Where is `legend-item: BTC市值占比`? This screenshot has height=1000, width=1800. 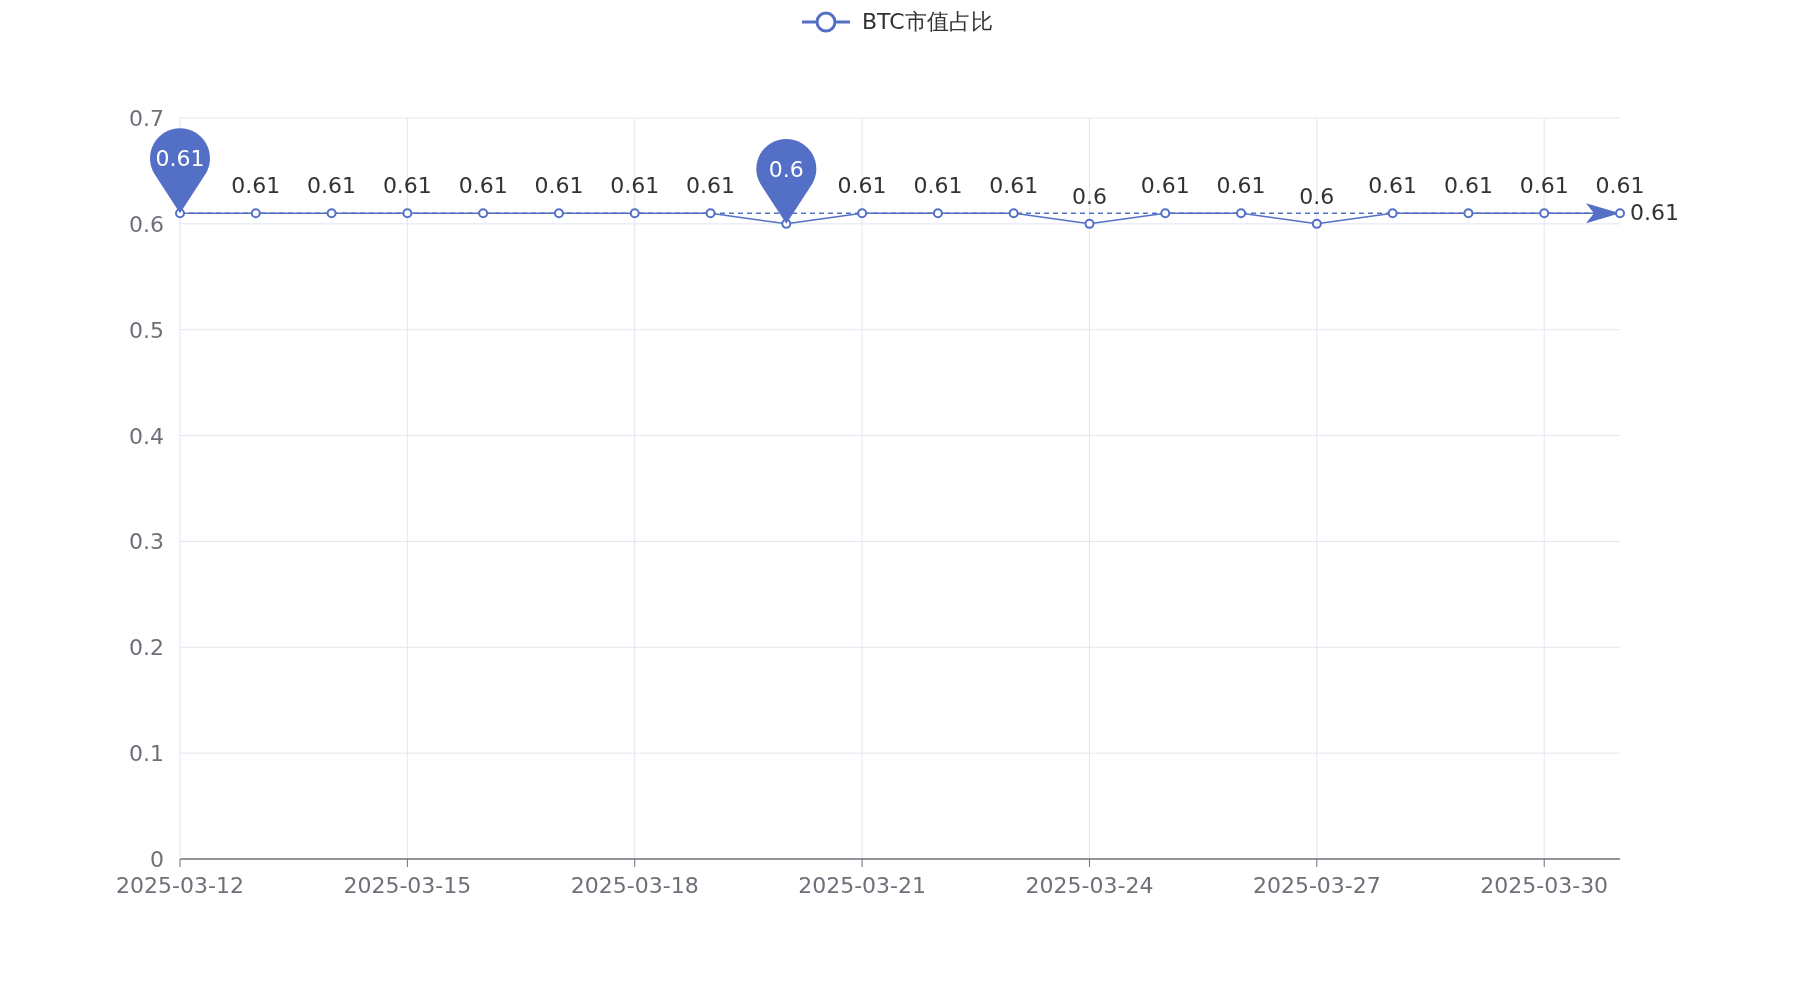 legend-item: BTC市值占比 is located at coordinates (897, 21).